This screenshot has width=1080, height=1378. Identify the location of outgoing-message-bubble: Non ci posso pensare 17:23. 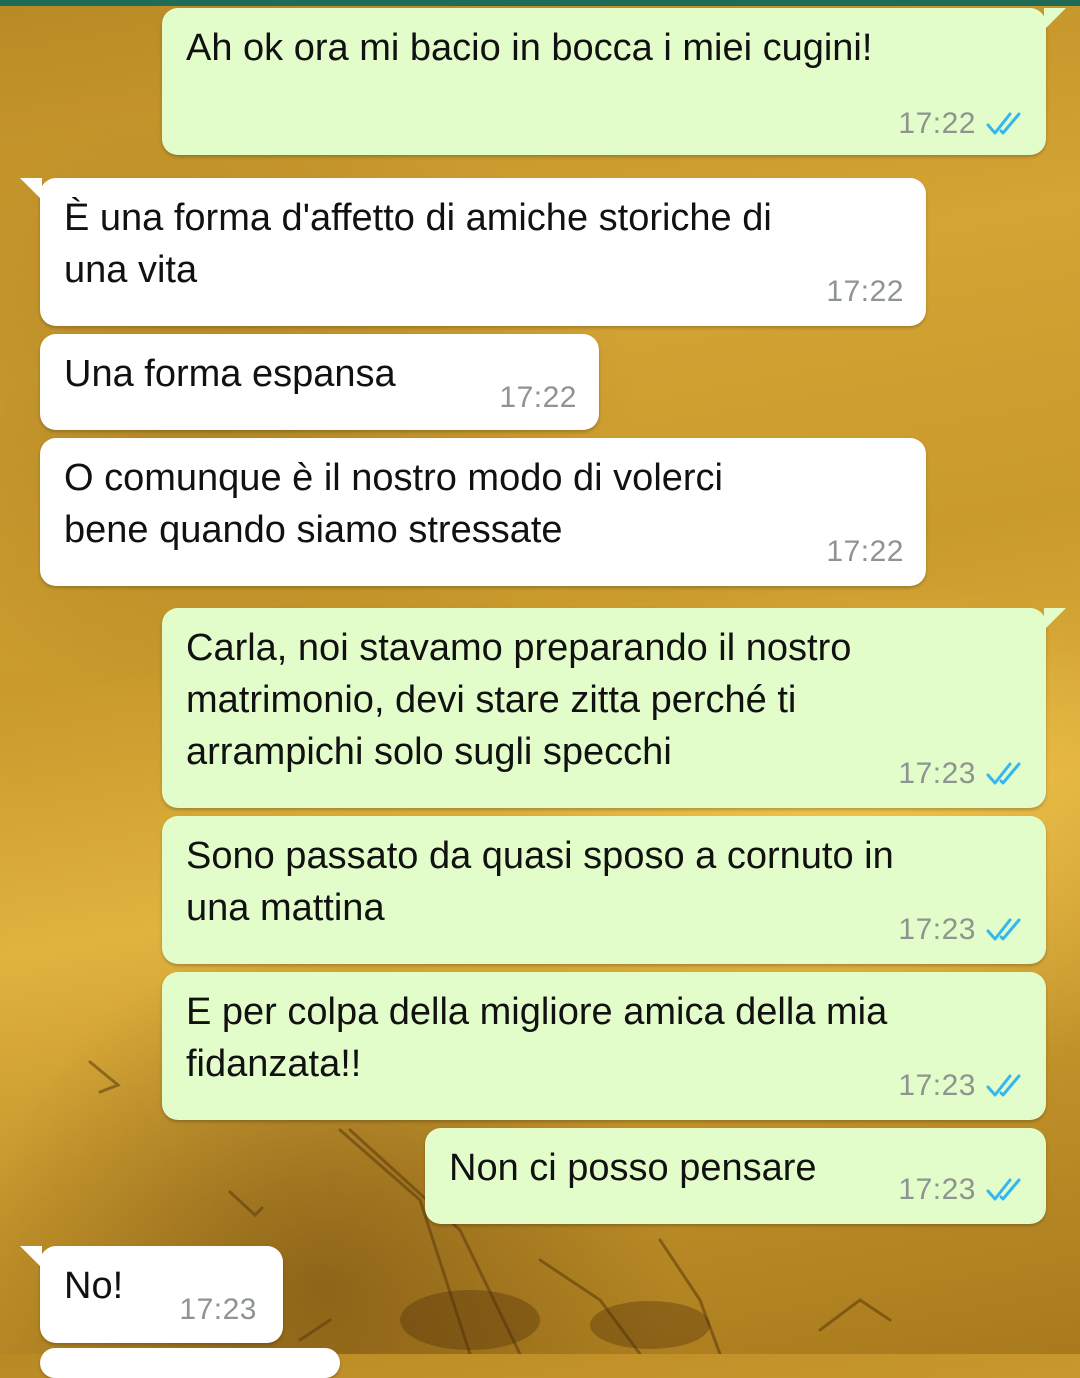
(735, 1176).